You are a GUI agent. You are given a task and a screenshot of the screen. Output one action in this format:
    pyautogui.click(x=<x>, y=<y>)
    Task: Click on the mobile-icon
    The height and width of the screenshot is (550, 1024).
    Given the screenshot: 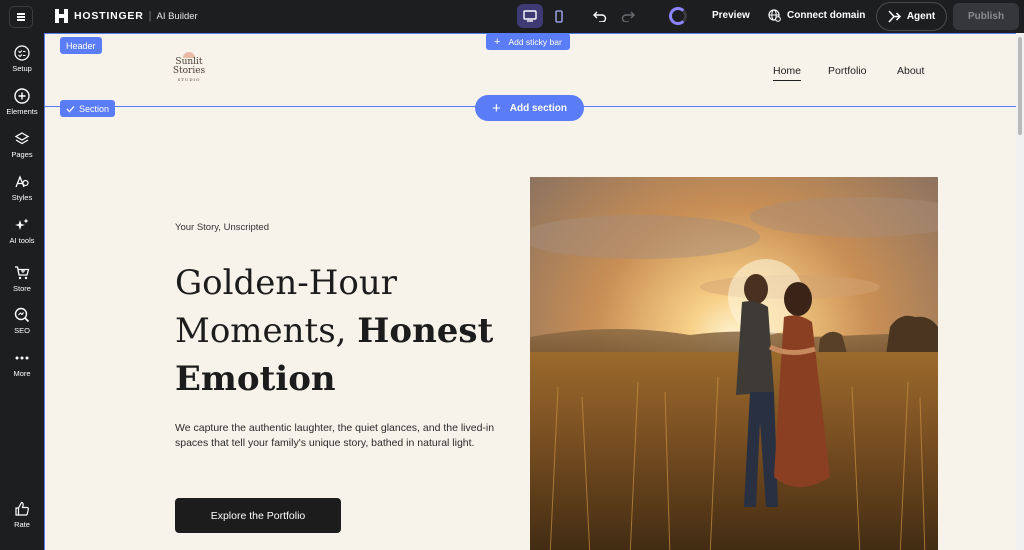 What is the action you would take?
    pyautogui.click(x=559, y=16)
    